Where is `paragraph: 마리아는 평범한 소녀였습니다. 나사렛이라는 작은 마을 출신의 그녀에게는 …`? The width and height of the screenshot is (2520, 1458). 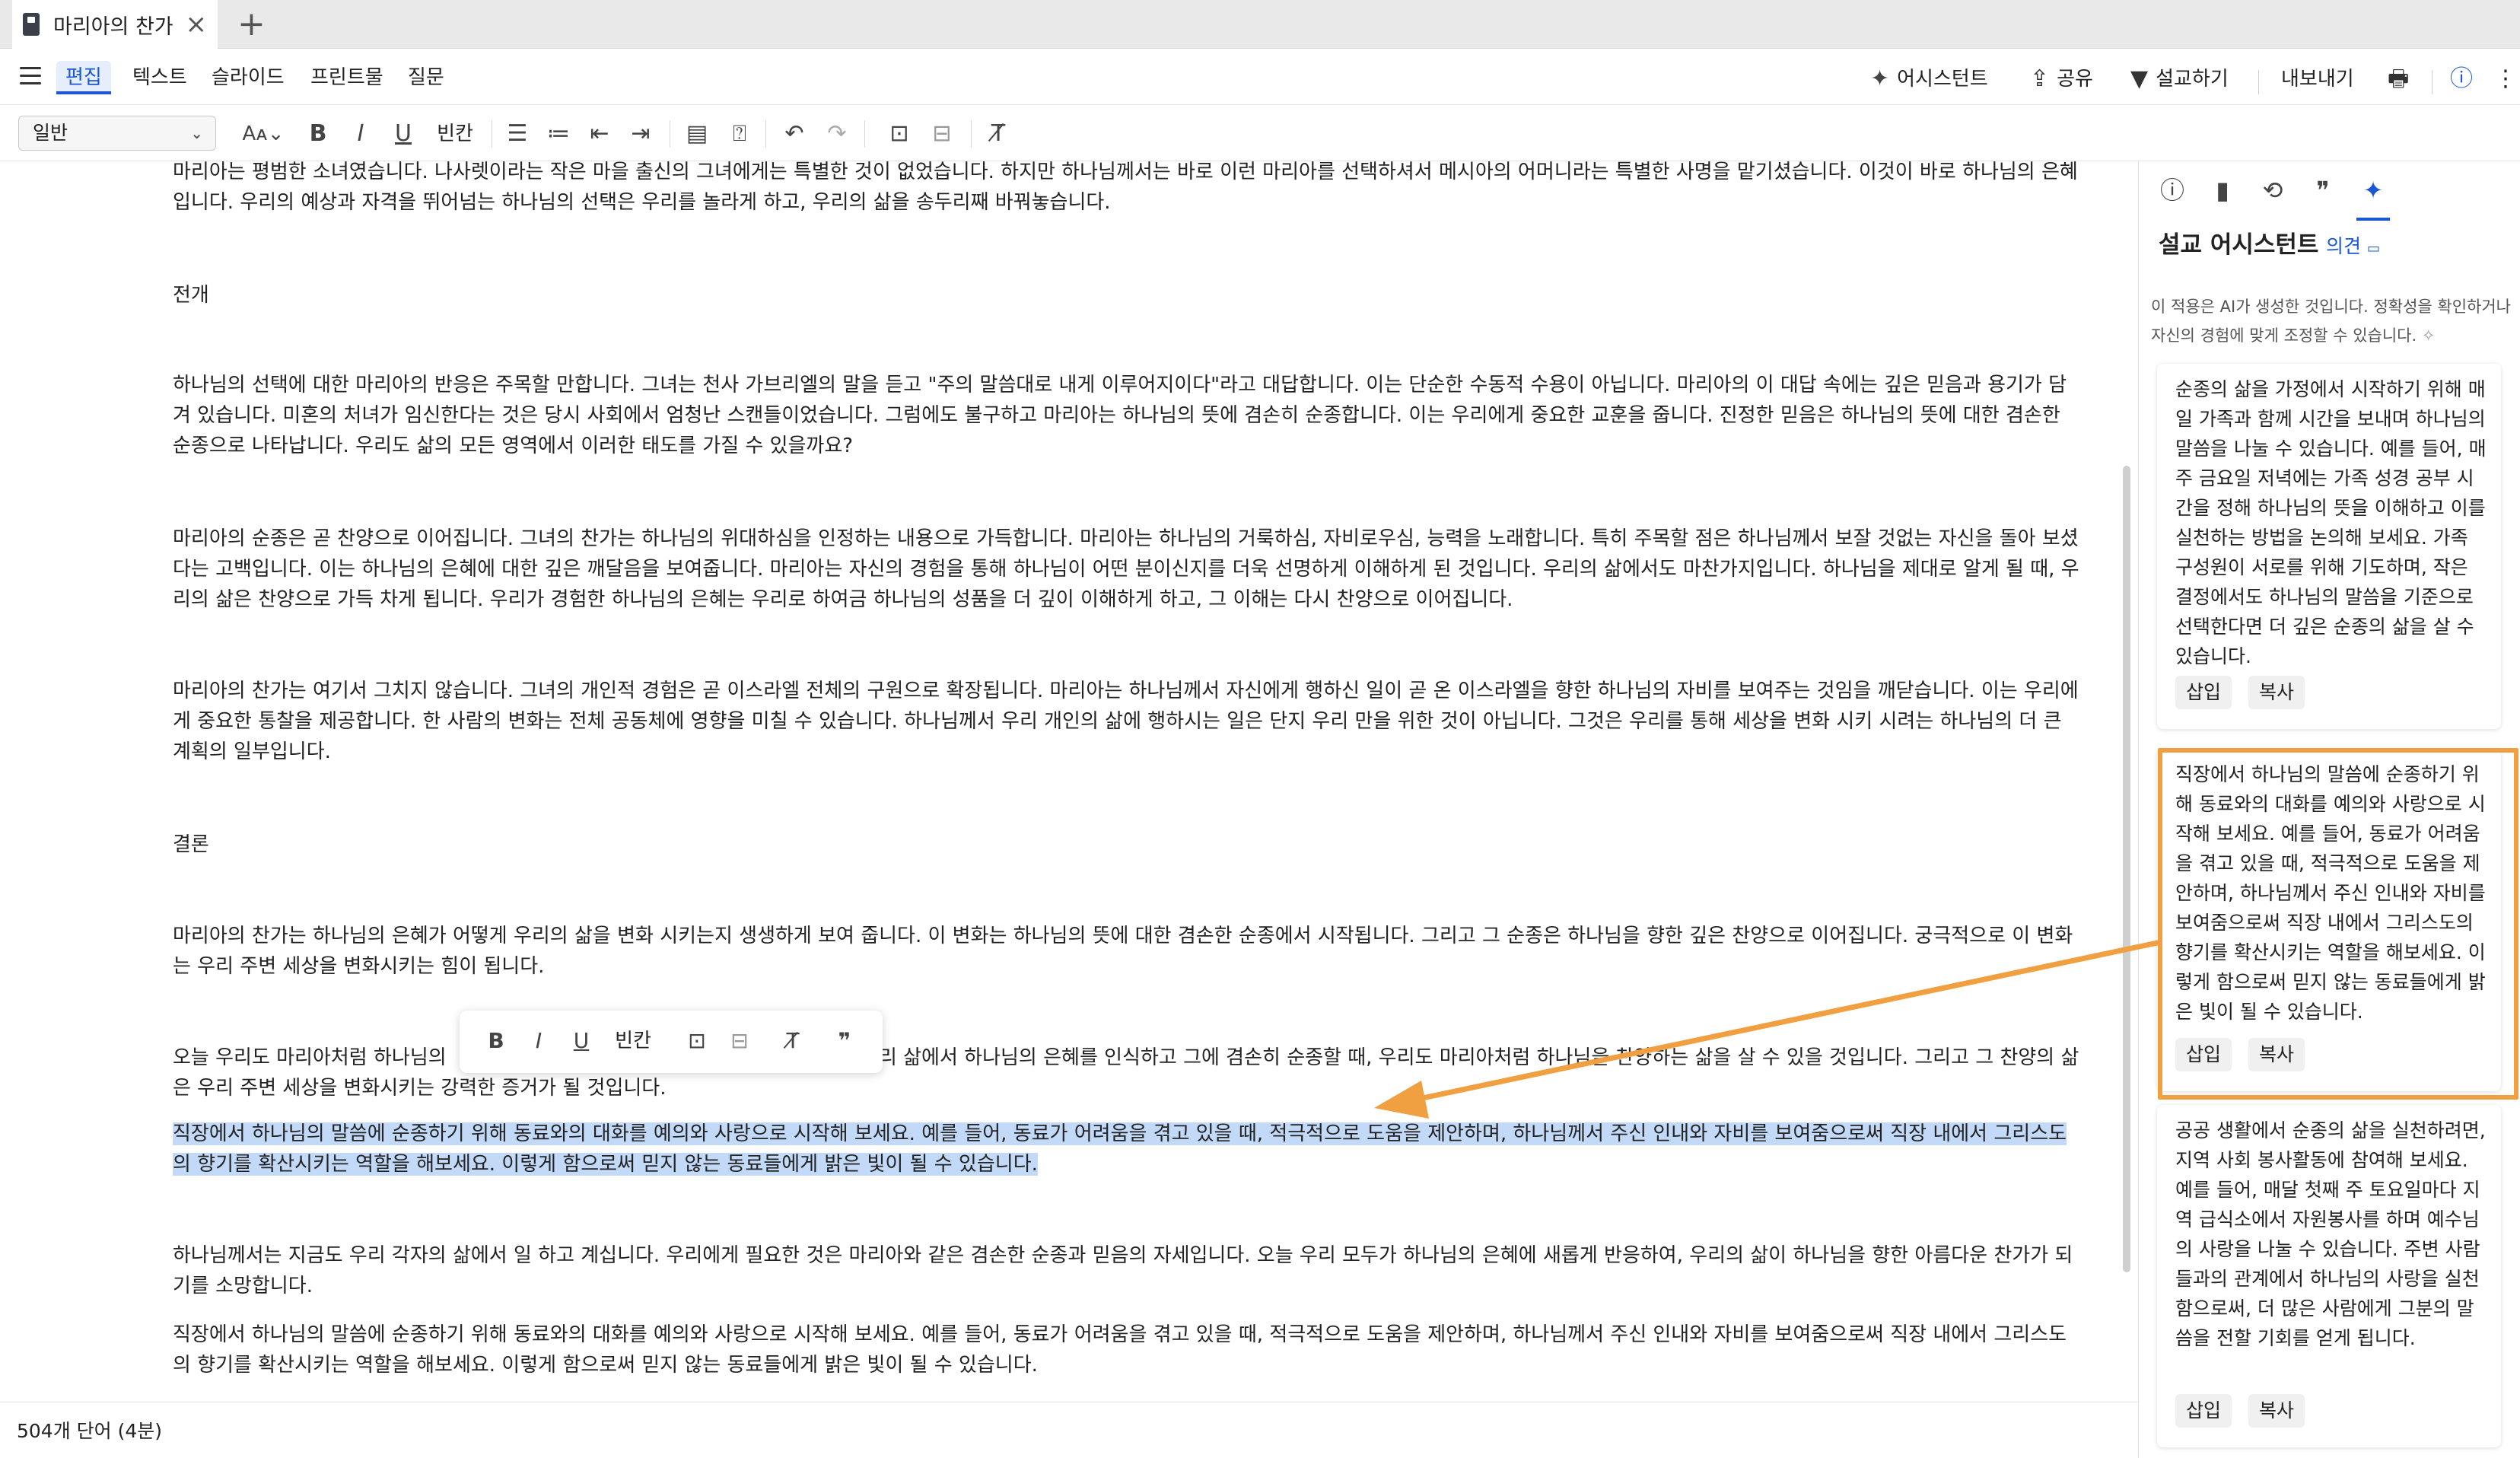 paragraph: 마리아는 평범한 소녀였습니다. 나사렛이라는 작은 마을 출신의 그녀에게는 … is located at coordinates (1127, 190).